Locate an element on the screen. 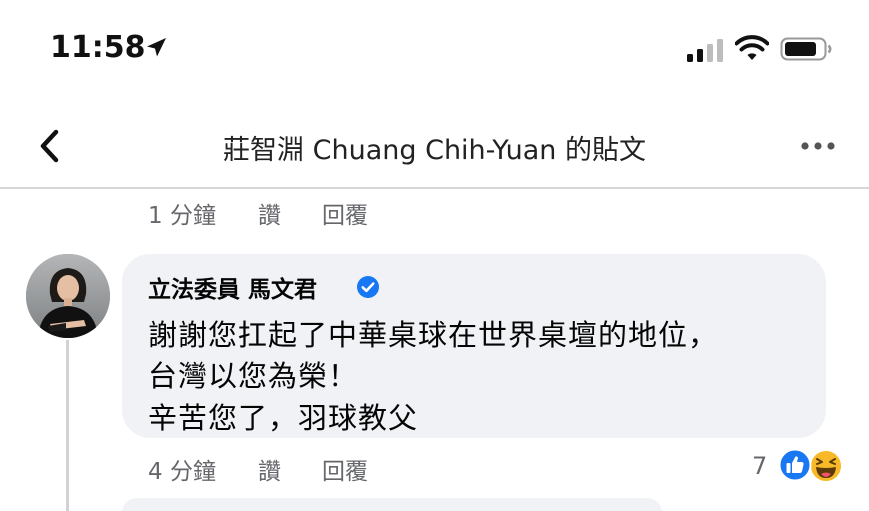 The image size is (869, 511). comment-timestamp: 4 分鐘 is located at coordinates (182, 472).